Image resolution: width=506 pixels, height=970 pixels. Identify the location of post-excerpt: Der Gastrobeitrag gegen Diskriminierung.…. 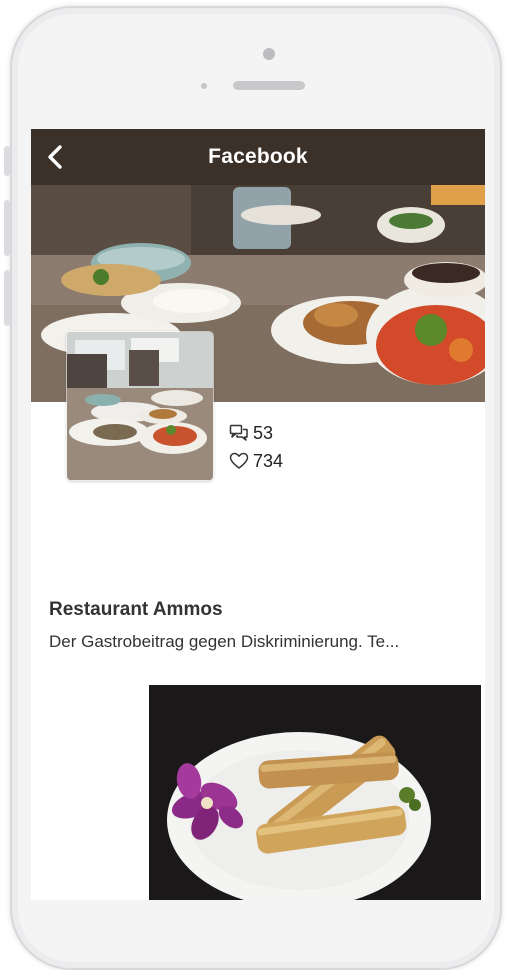
(259, 642).